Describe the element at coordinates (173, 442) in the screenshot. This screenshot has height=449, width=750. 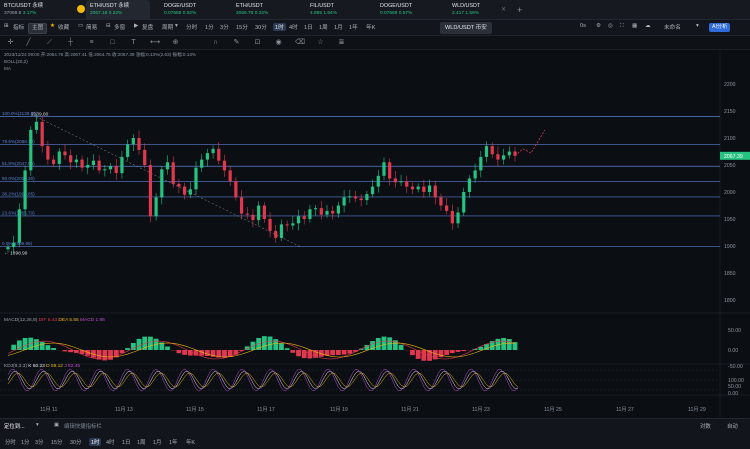
I see `bottom-period-1y: 1年` at that location.